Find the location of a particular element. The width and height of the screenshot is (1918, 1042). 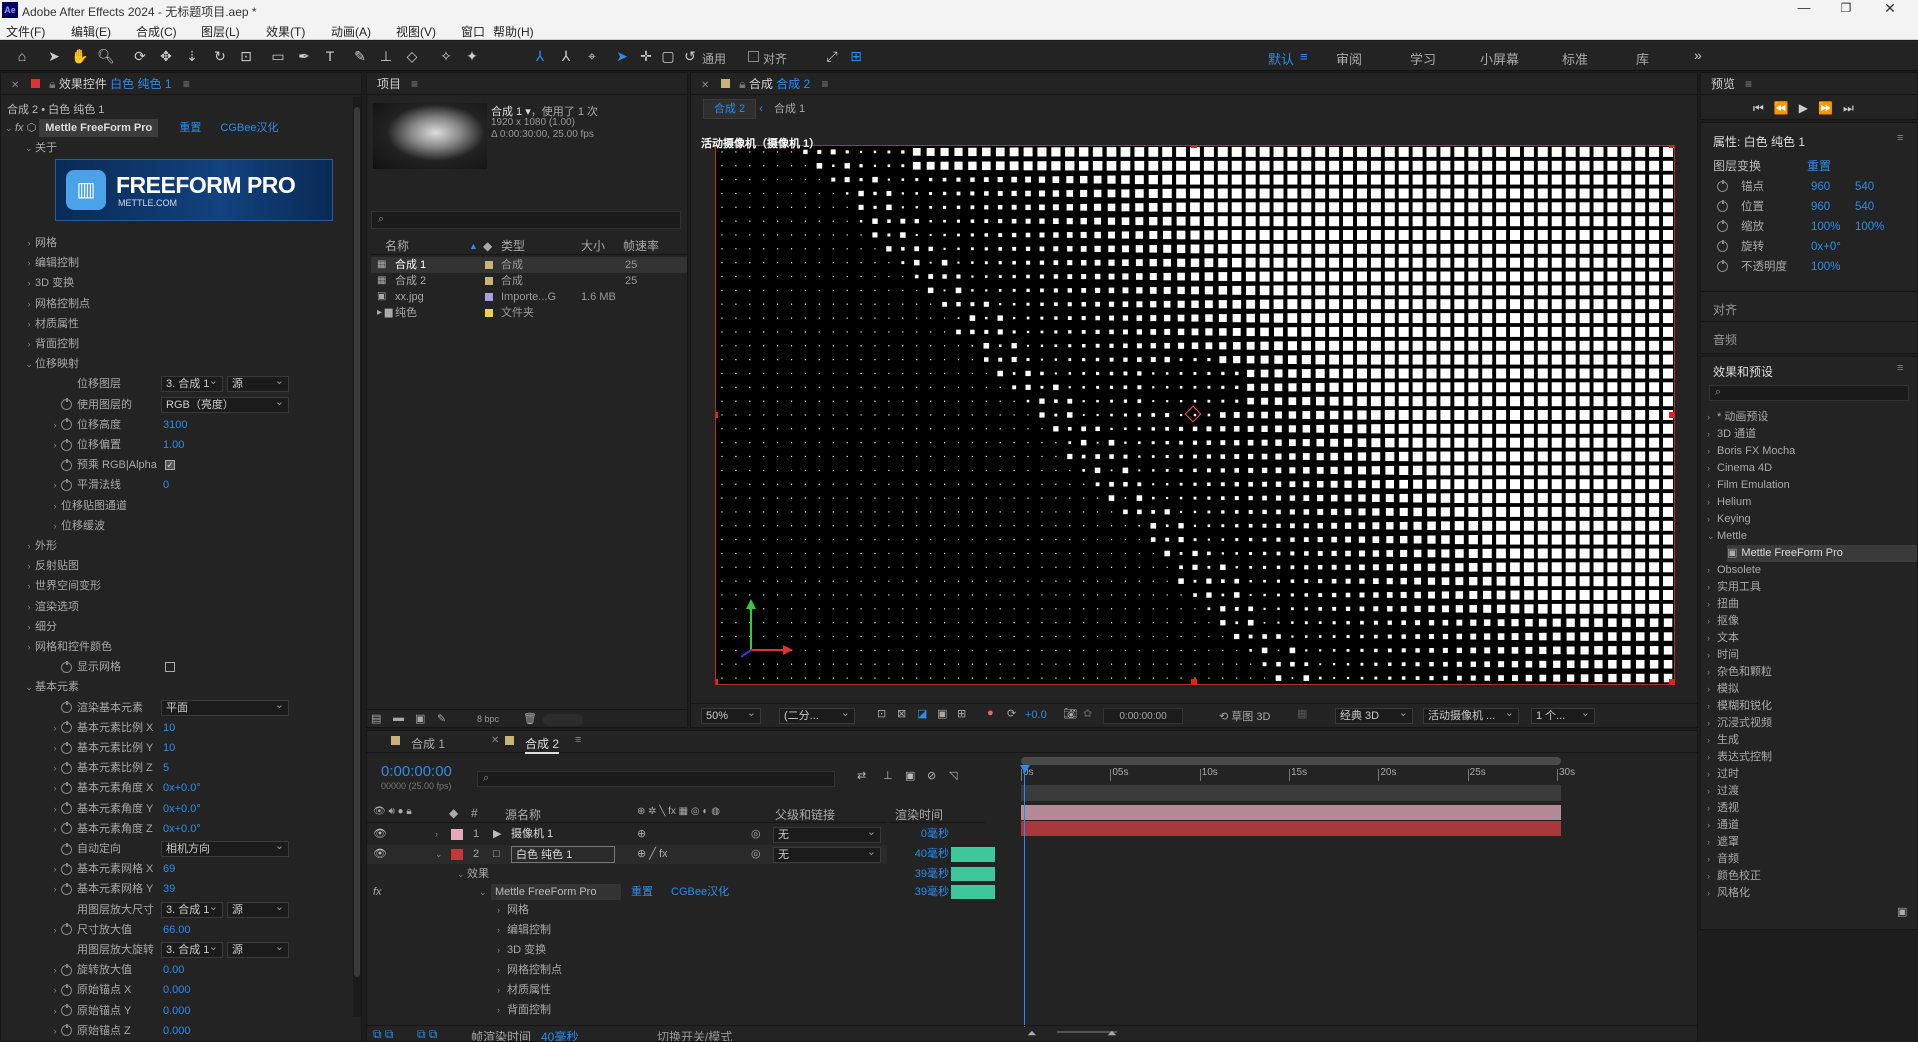

handle-bottom-left is located at coordinates (716, 682).